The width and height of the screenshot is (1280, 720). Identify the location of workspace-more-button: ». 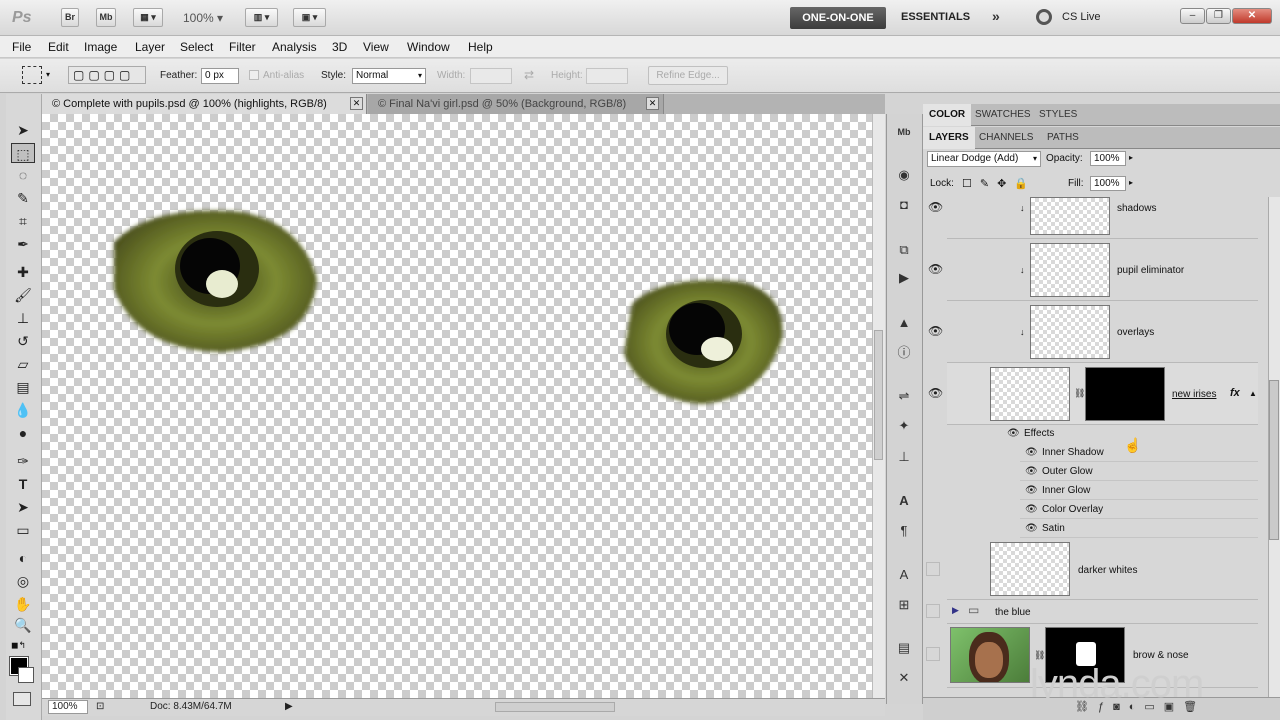
(996, 16).